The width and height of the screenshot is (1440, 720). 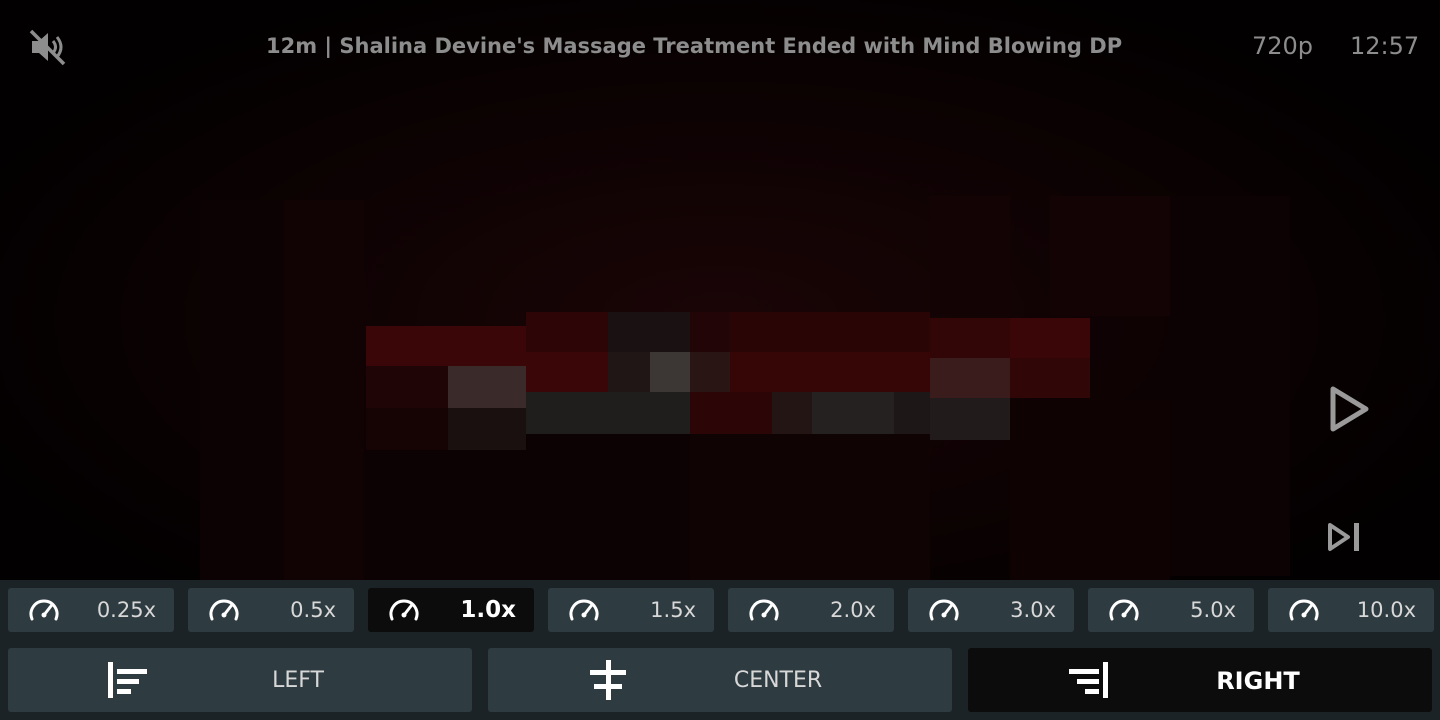 What do you see at coordinates (1385, 46) in the screenshot?
I see `clock: 12:57` at bounding box center [1385, 46].